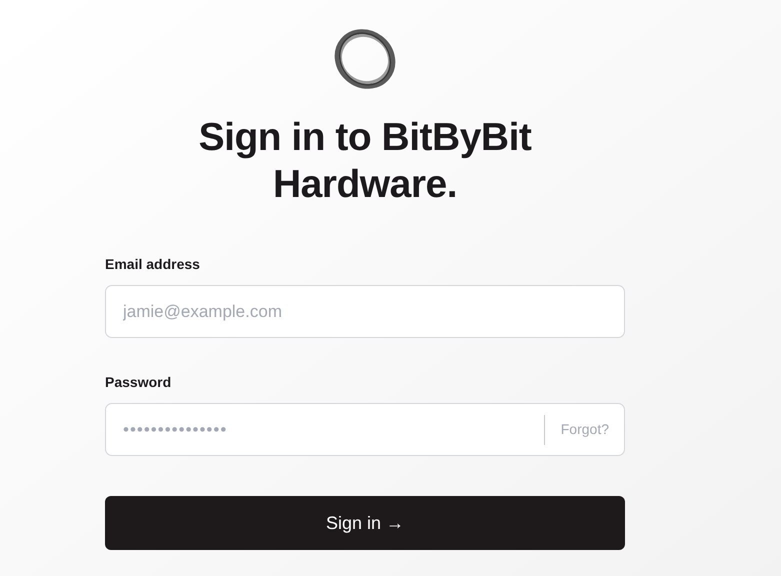  Describe the element at coordinates (153, 264) in the screenshot. I see `field-label: Email address` at that location.